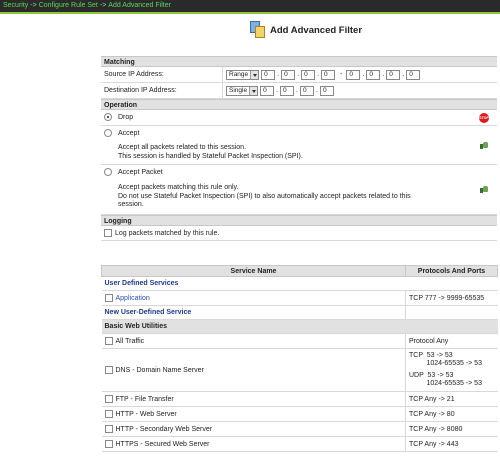 This screenshot has width=500, height=462. What do you see at coordinates (299, 414) in the screenshot?
I see `table-row: HTTP - Web Server TCP Any -> 80` at bounding box center [299, 414].